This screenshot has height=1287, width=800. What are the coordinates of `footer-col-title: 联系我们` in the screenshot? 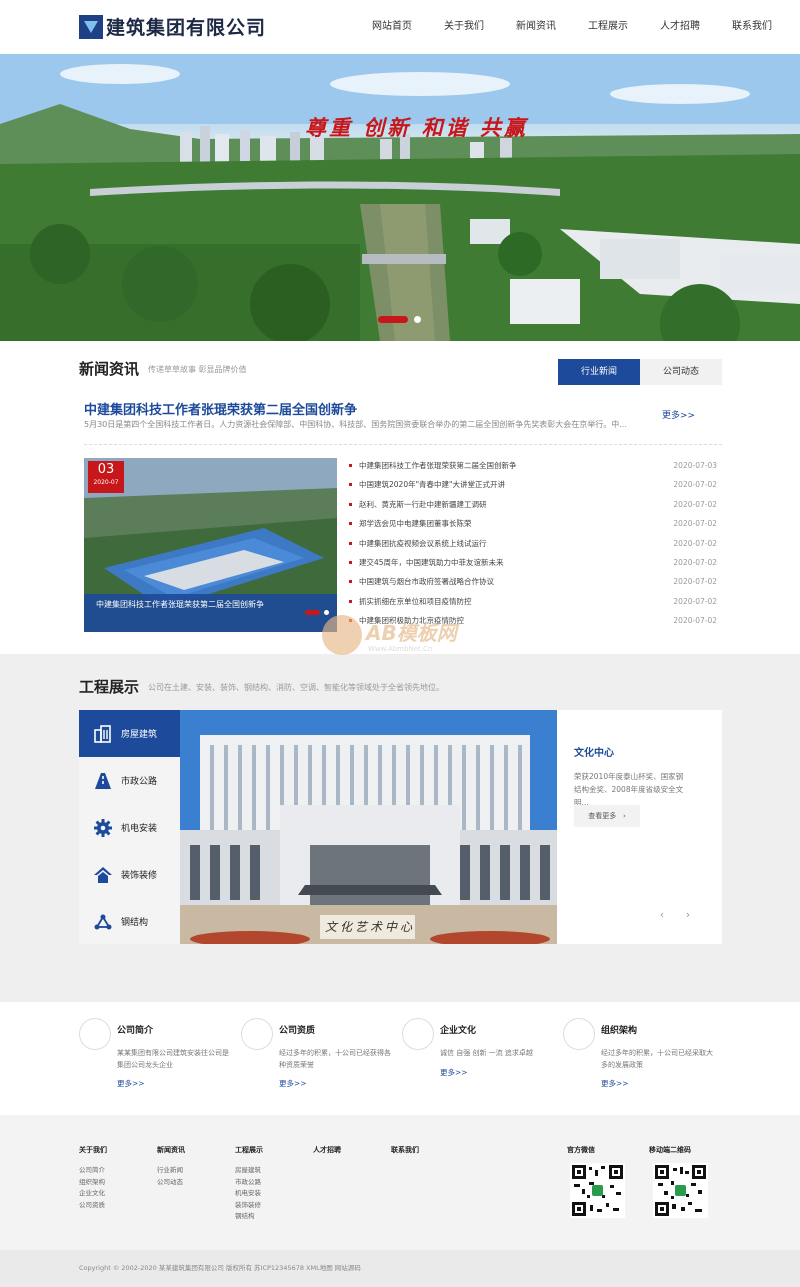 It's located at (405, 1150).